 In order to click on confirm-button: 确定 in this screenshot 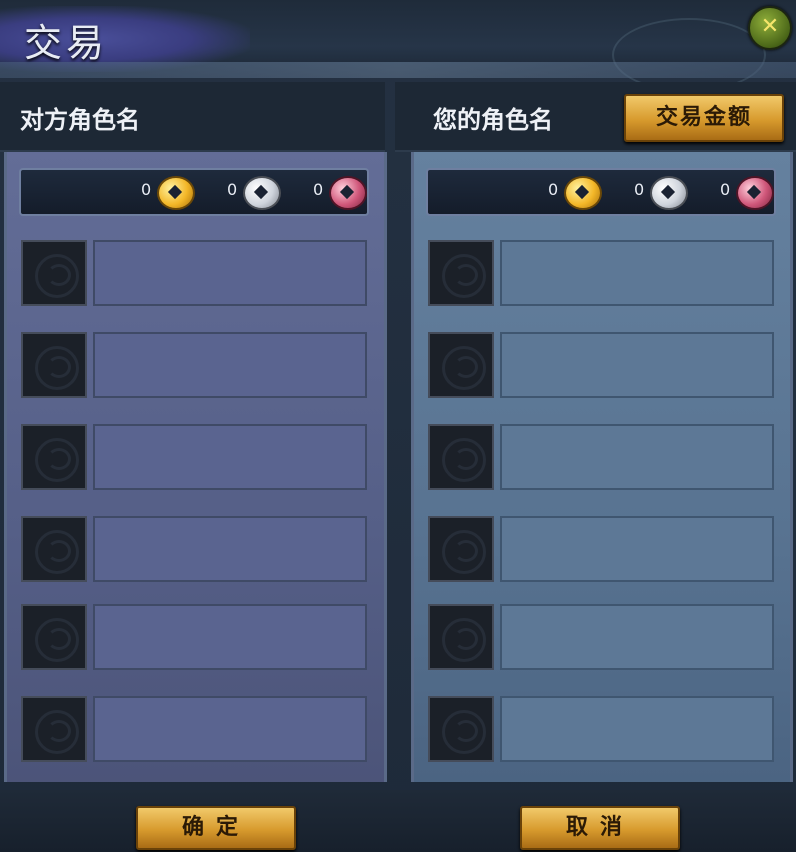, I will do `click(216, 828)`.